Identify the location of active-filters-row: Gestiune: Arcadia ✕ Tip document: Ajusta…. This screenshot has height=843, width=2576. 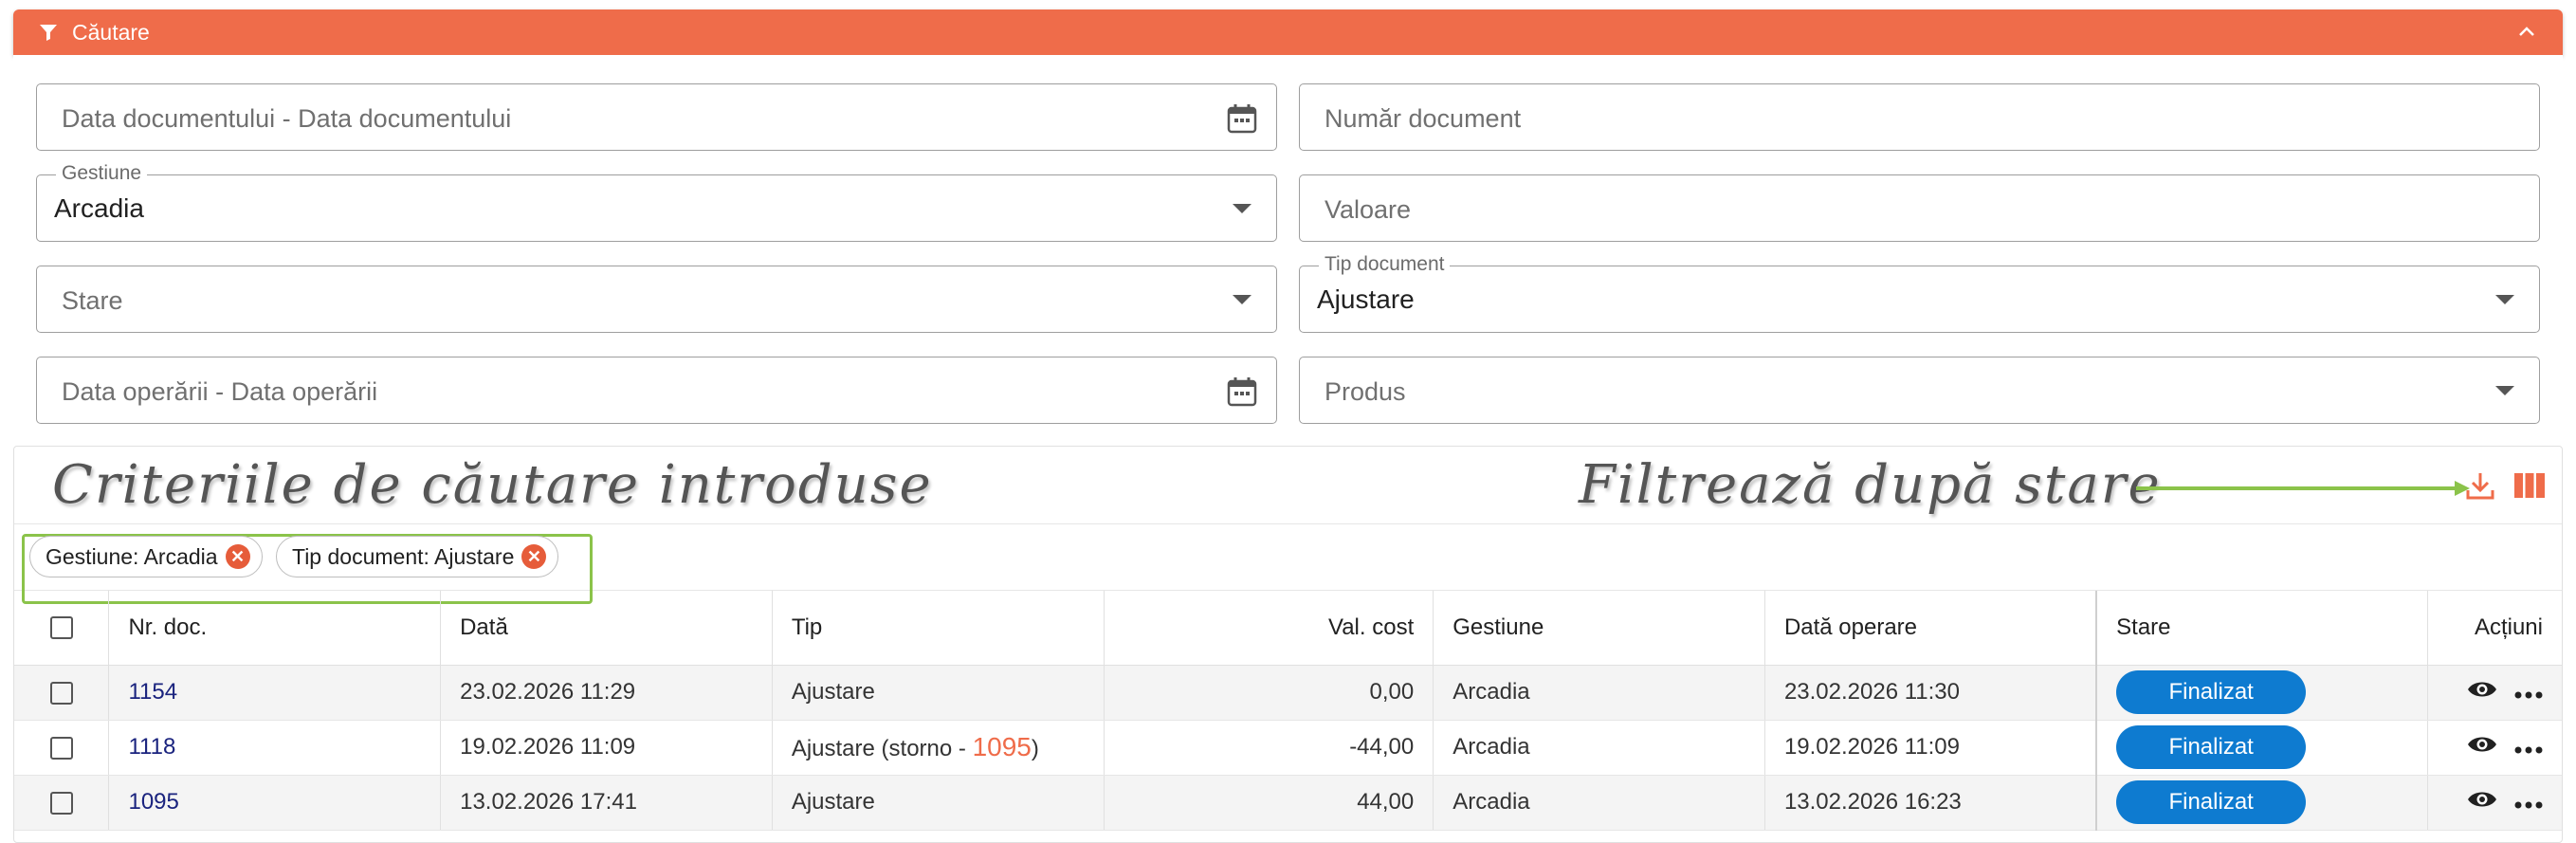
(1288, 564).